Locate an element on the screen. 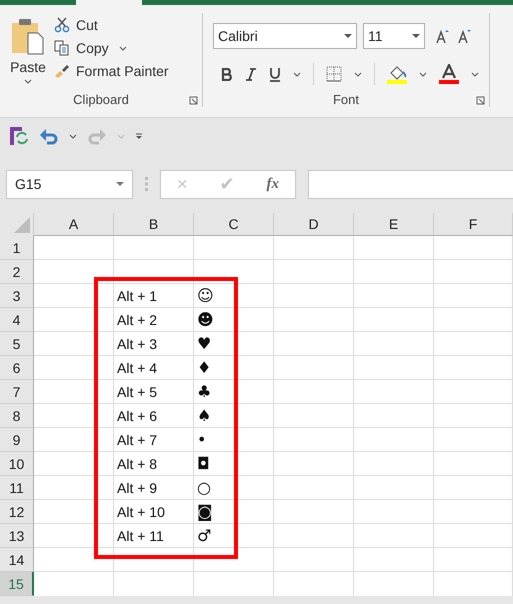  row-header: 7 is located at coordinates (17, 392).